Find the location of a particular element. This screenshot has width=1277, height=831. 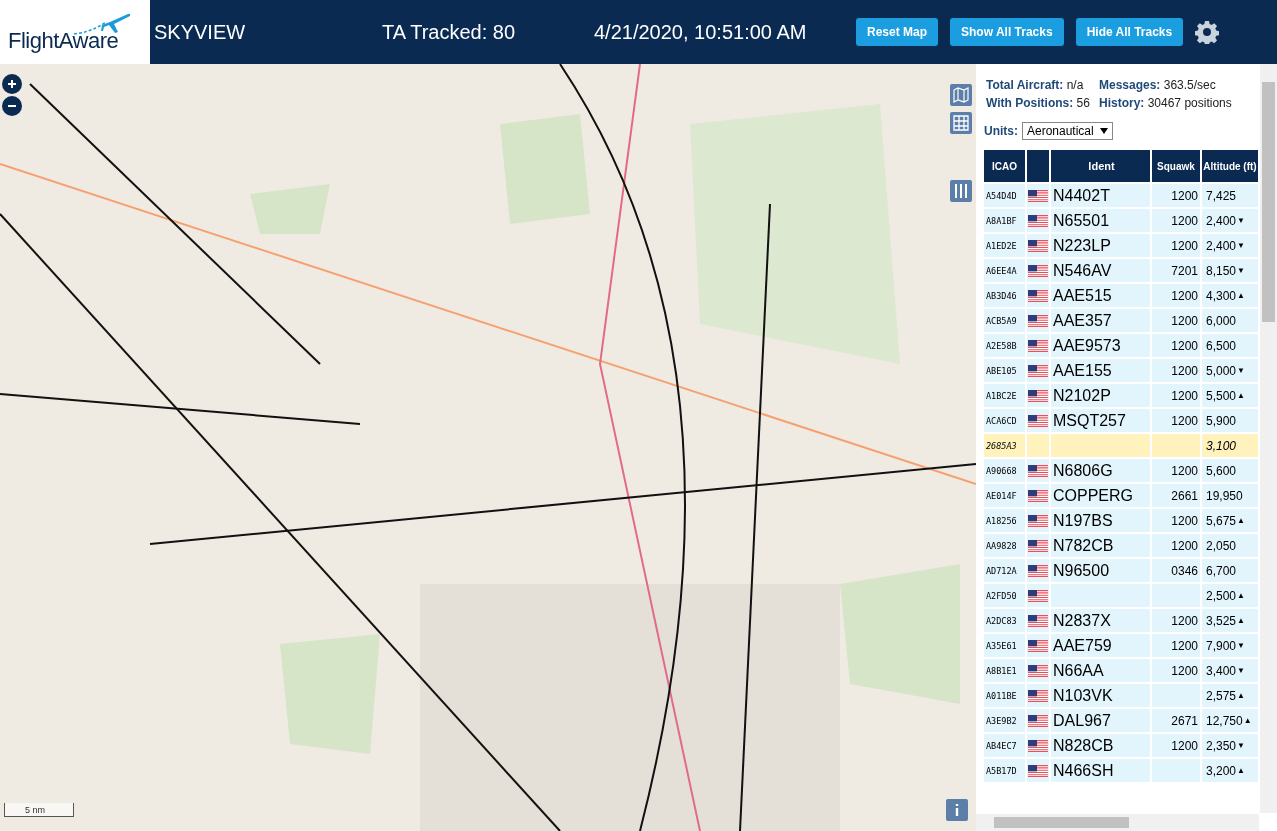

table-cell: AAE357 is located at coordinates (1100, 320).